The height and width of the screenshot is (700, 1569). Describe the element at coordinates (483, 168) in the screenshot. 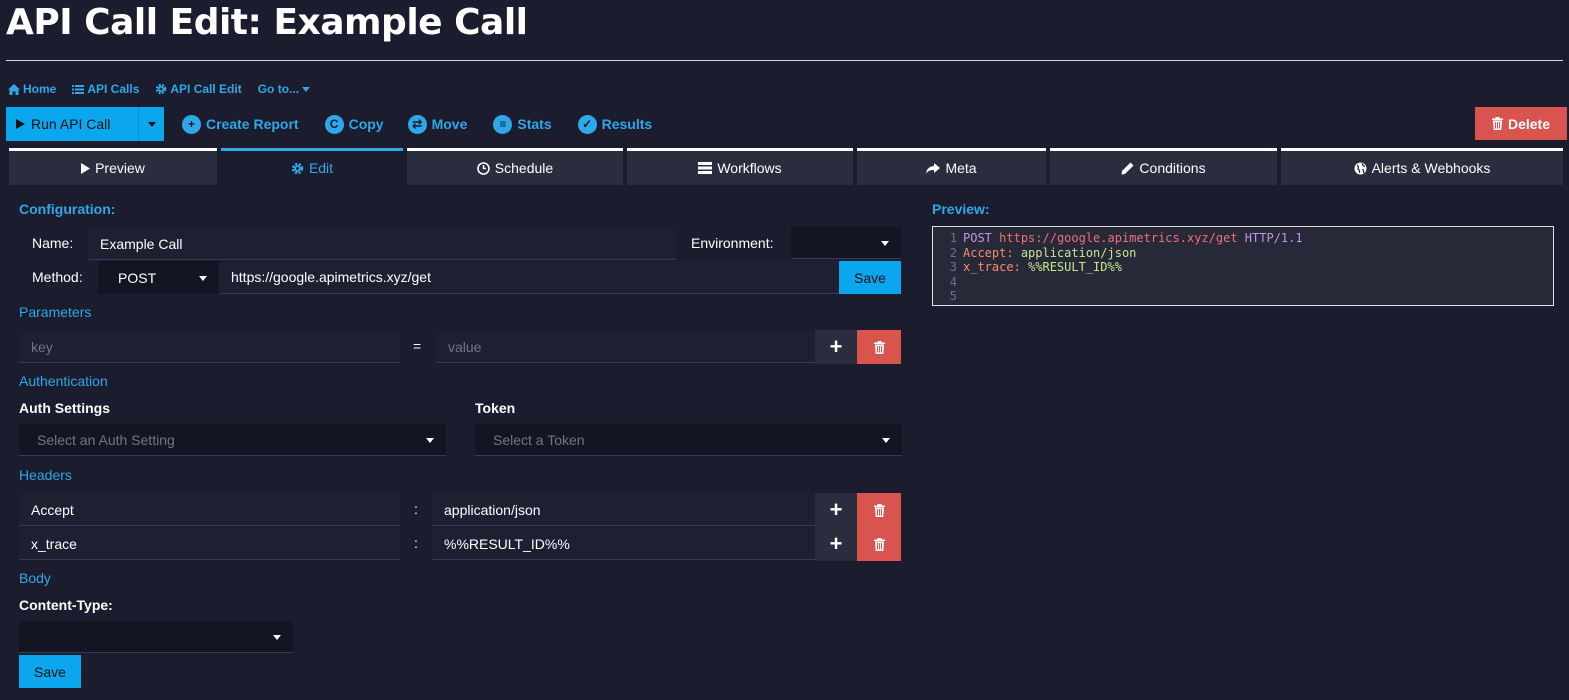

I see `clock-icon` at that location.